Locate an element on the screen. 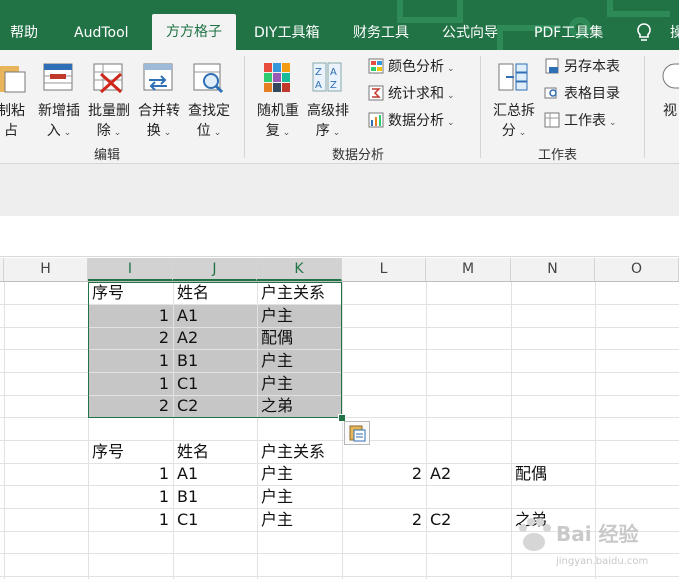  table1-cell: C2 is located at coordinates (215, 406).